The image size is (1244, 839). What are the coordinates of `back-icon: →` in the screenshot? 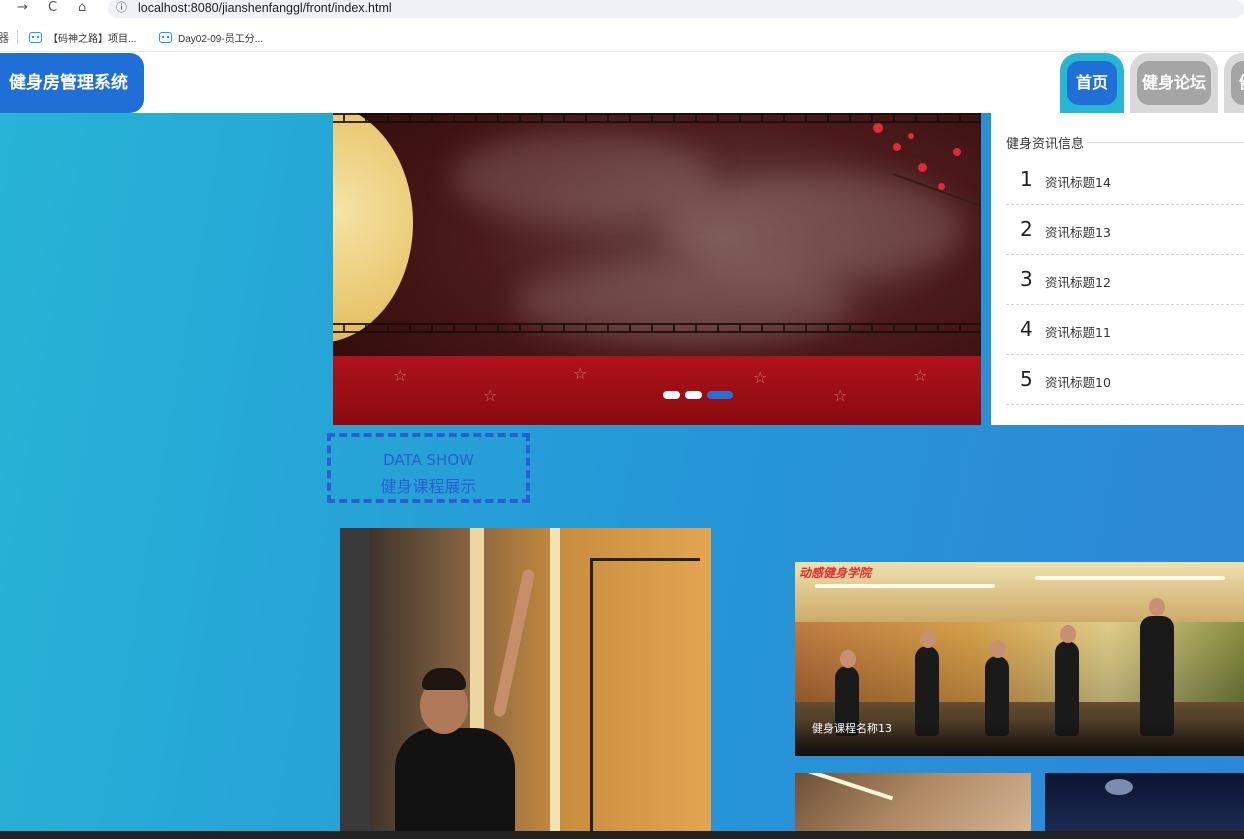 It's located at (22, 8).